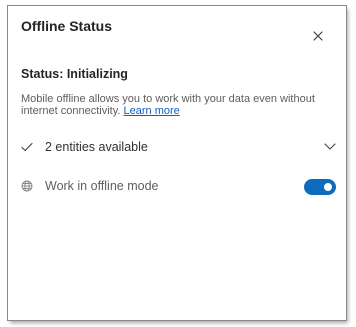  What do you see at coordinates (152, 111) in the screenshot?
I see `learn-more-link: Learn more` at bounding box center [152, 111].